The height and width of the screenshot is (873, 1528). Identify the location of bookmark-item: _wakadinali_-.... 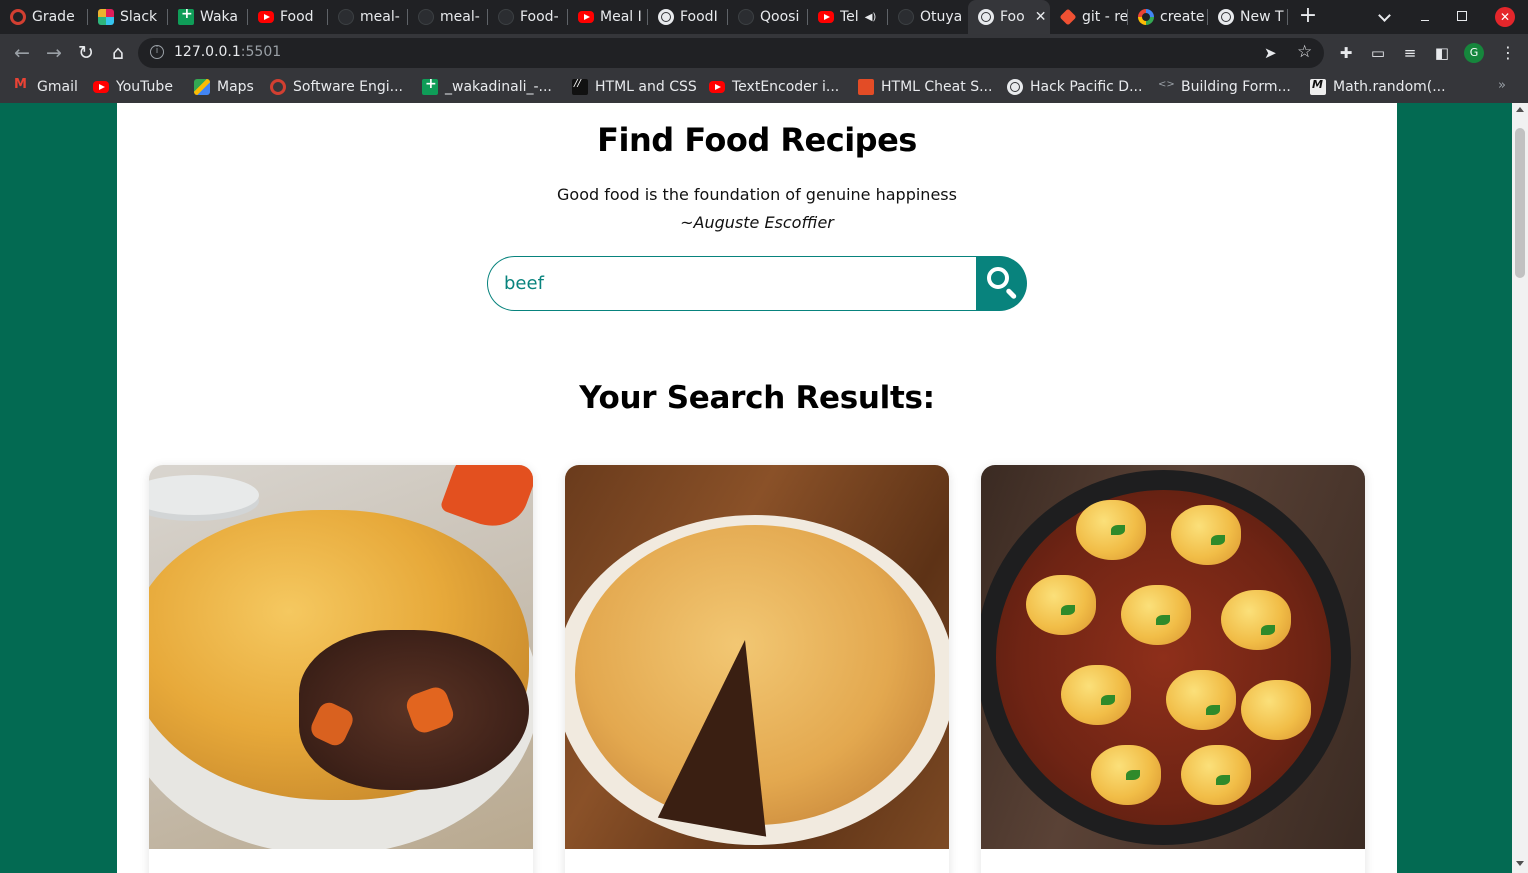
(487, 86).